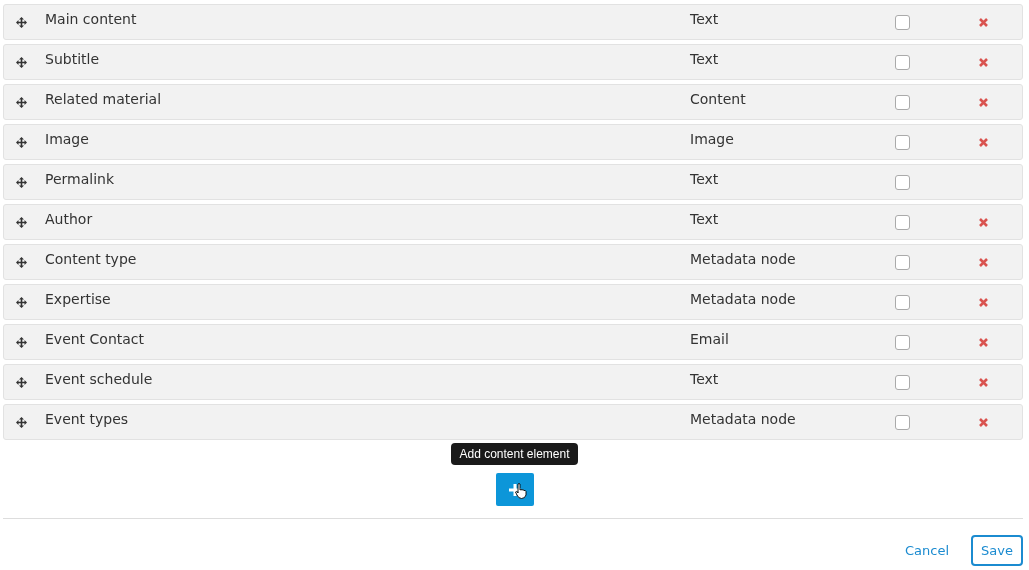  What do you see at coordinates (514, 454) in the screenshot?
I see `tooltip: Add content element` at bounding box center [514, 454].